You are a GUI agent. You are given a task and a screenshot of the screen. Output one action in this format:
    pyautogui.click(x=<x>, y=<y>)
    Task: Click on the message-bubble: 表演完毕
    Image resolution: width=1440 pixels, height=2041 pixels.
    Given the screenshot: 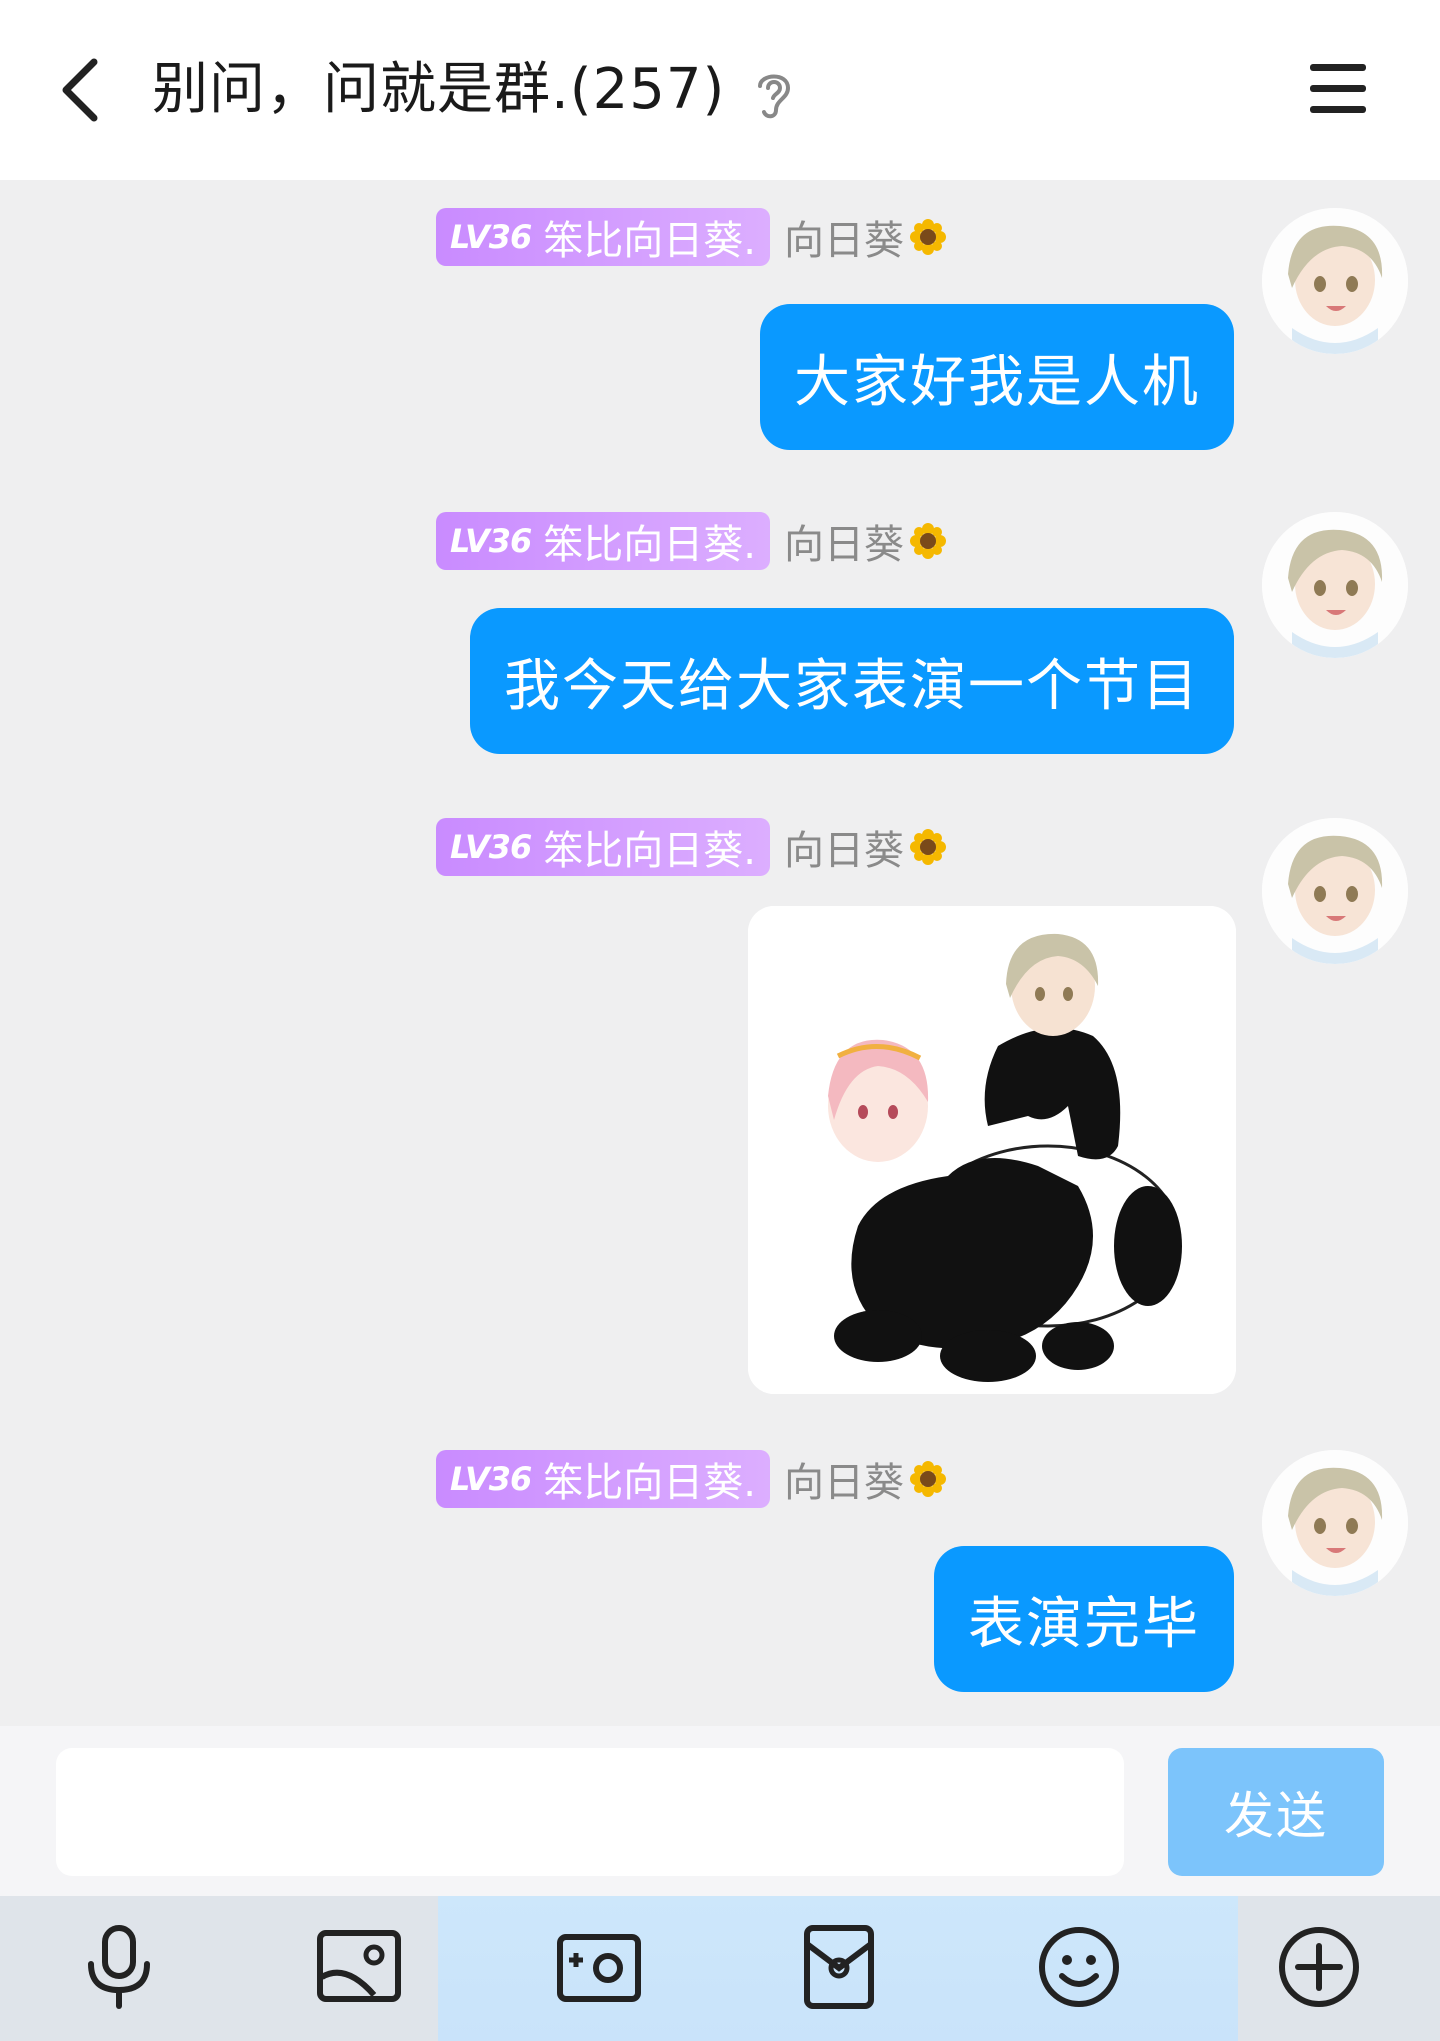 What is the action you would take?
    pyautogui.click(x=1084, y=1619)
    